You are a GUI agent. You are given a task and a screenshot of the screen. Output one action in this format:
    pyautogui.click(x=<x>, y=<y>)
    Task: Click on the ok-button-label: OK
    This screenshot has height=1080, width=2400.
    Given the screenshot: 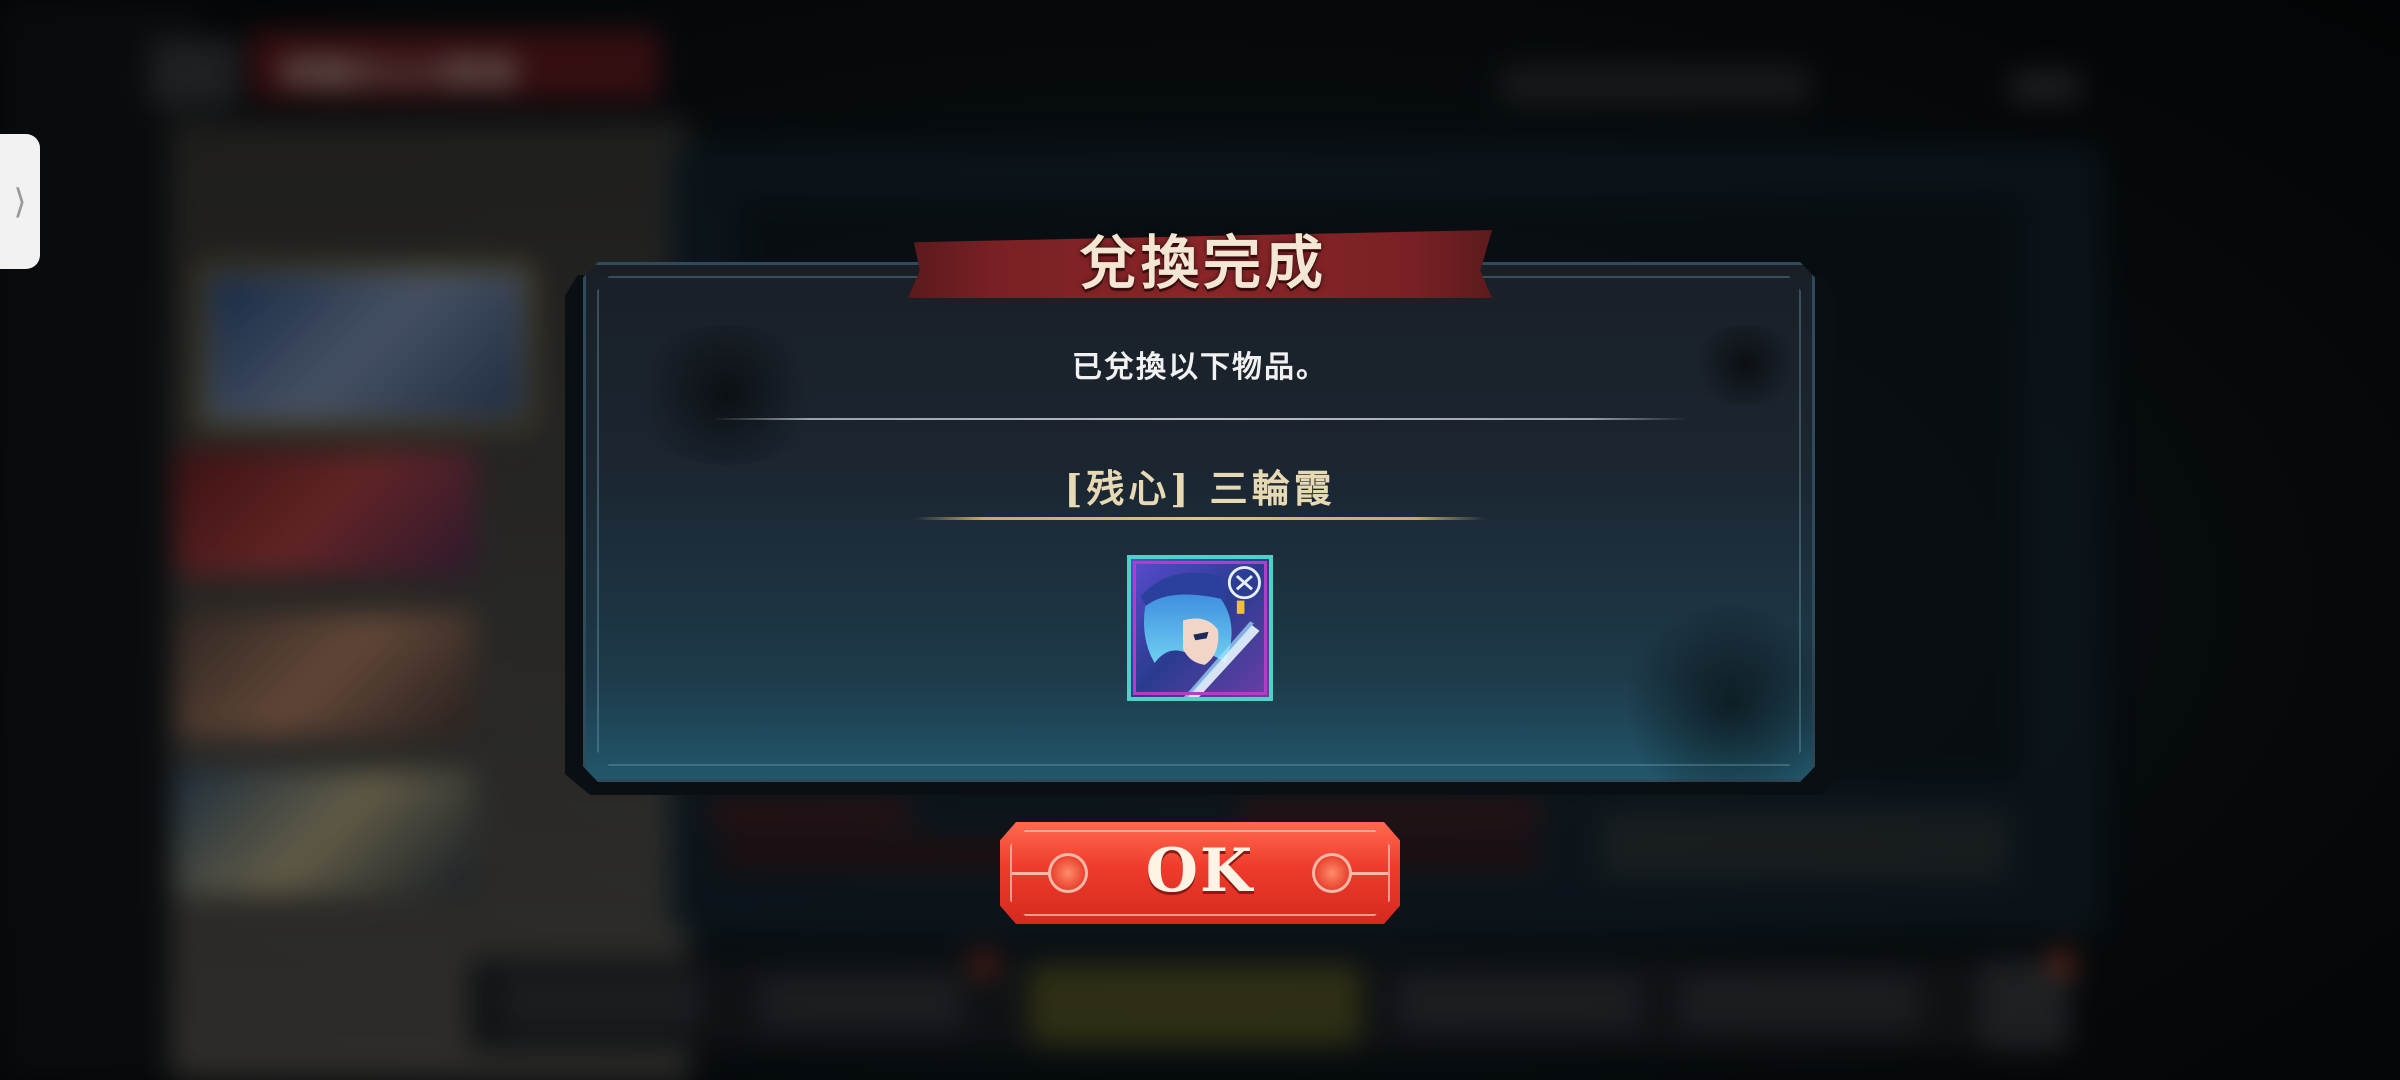 What is the action you would take?
    pyautogui.click(x=1200, y=871)
    